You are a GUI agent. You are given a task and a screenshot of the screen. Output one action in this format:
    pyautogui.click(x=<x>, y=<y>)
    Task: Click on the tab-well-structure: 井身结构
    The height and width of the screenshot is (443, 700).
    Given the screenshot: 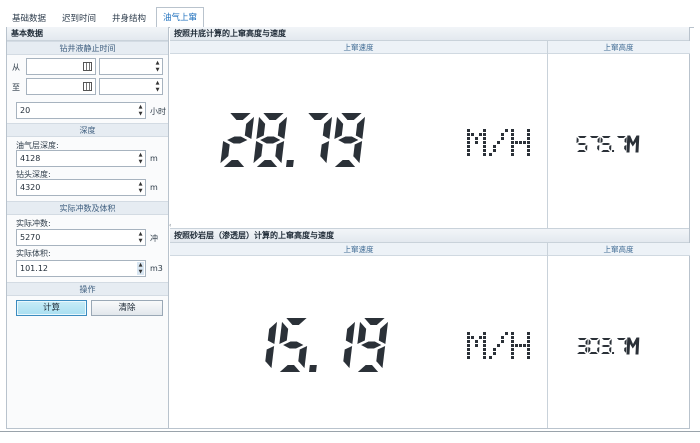 What is the action you would take?
    pyautogui.click(x=129, y=19)
    